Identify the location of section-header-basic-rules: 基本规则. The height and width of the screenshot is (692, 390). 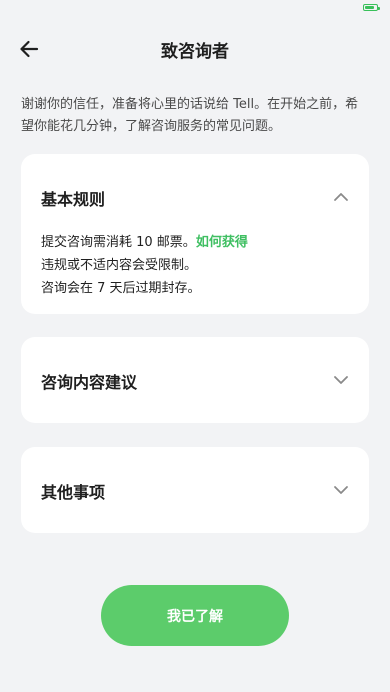
(195, 197).